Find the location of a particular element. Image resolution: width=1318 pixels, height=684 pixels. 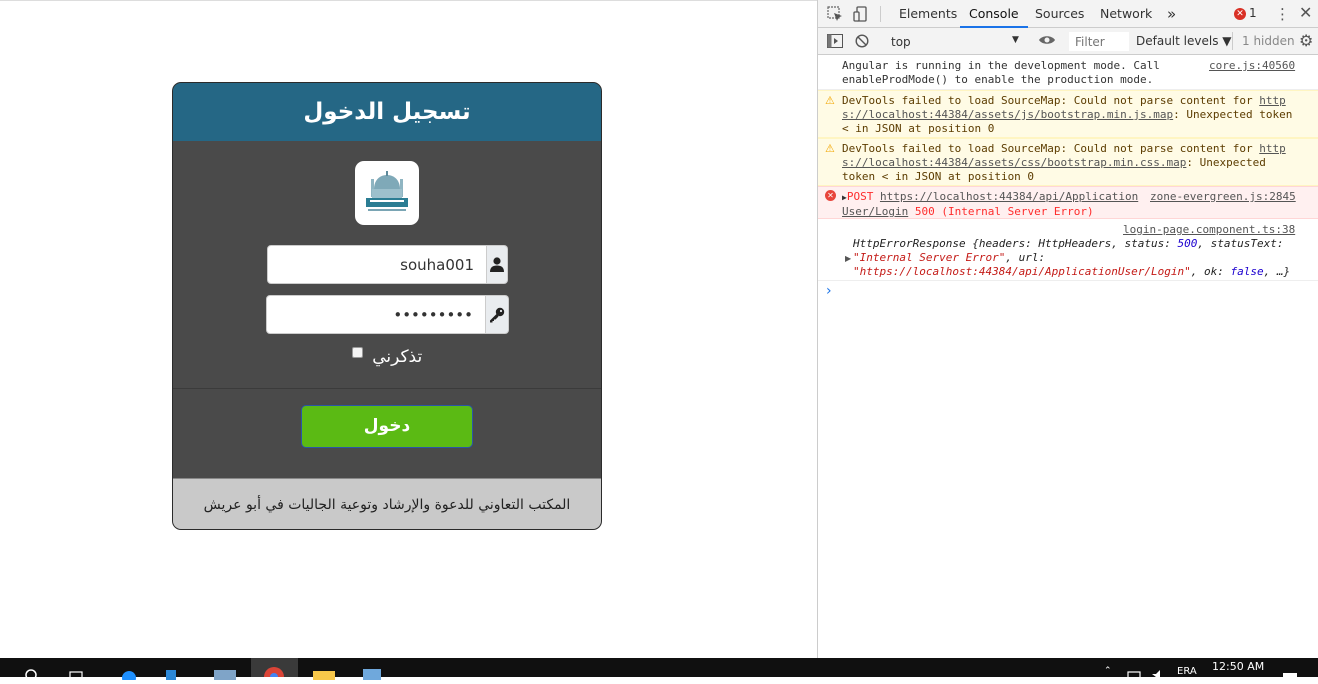

message-text: : Unexpected token is located at coordinates (1233, 114).